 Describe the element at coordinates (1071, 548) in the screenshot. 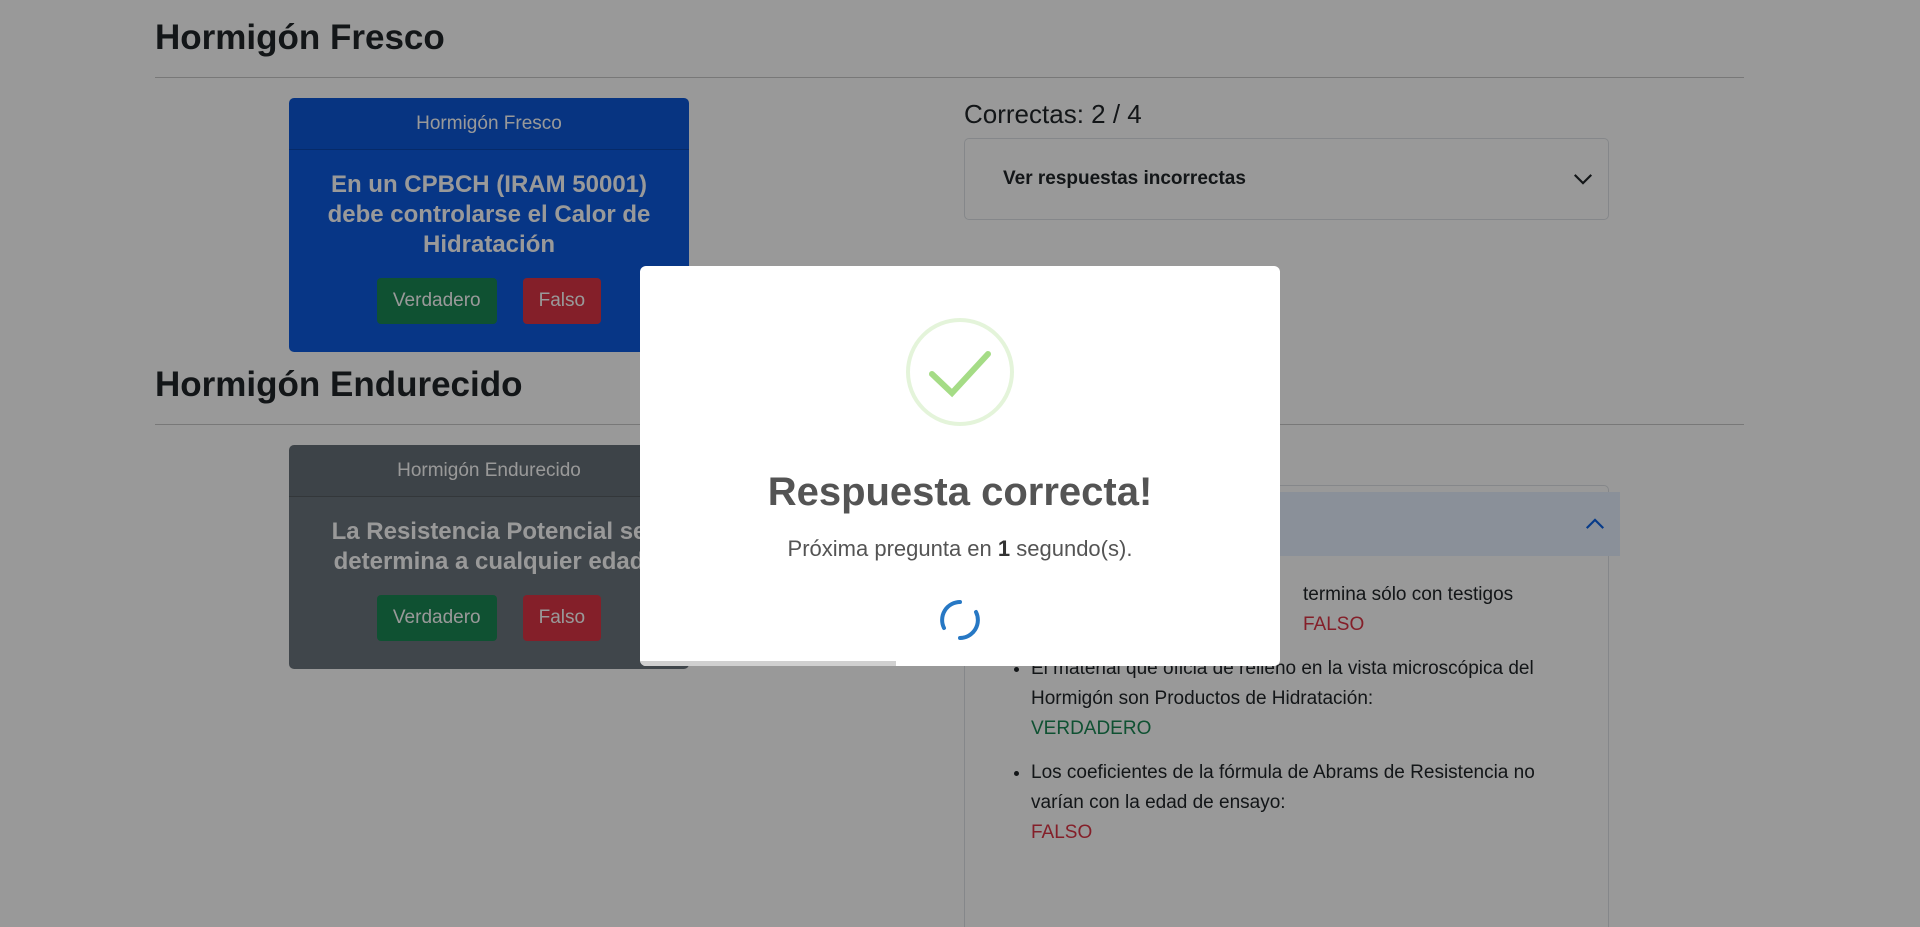

I see `countdown-suffix: segundo(s).` at that location.